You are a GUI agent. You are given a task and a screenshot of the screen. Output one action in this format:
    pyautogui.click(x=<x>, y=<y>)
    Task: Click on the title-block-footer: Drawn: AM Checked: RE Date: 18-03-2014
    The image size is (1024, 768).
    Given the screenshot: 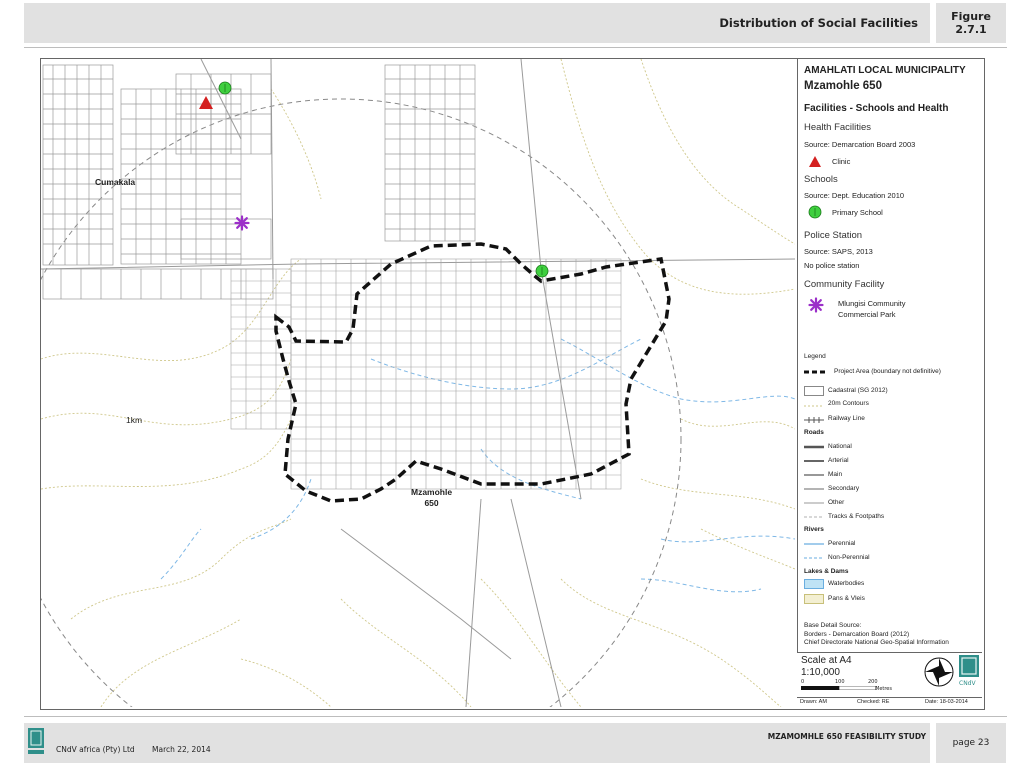 What is the action you would take?
    pyautogui.click(x=889, y=702)
    